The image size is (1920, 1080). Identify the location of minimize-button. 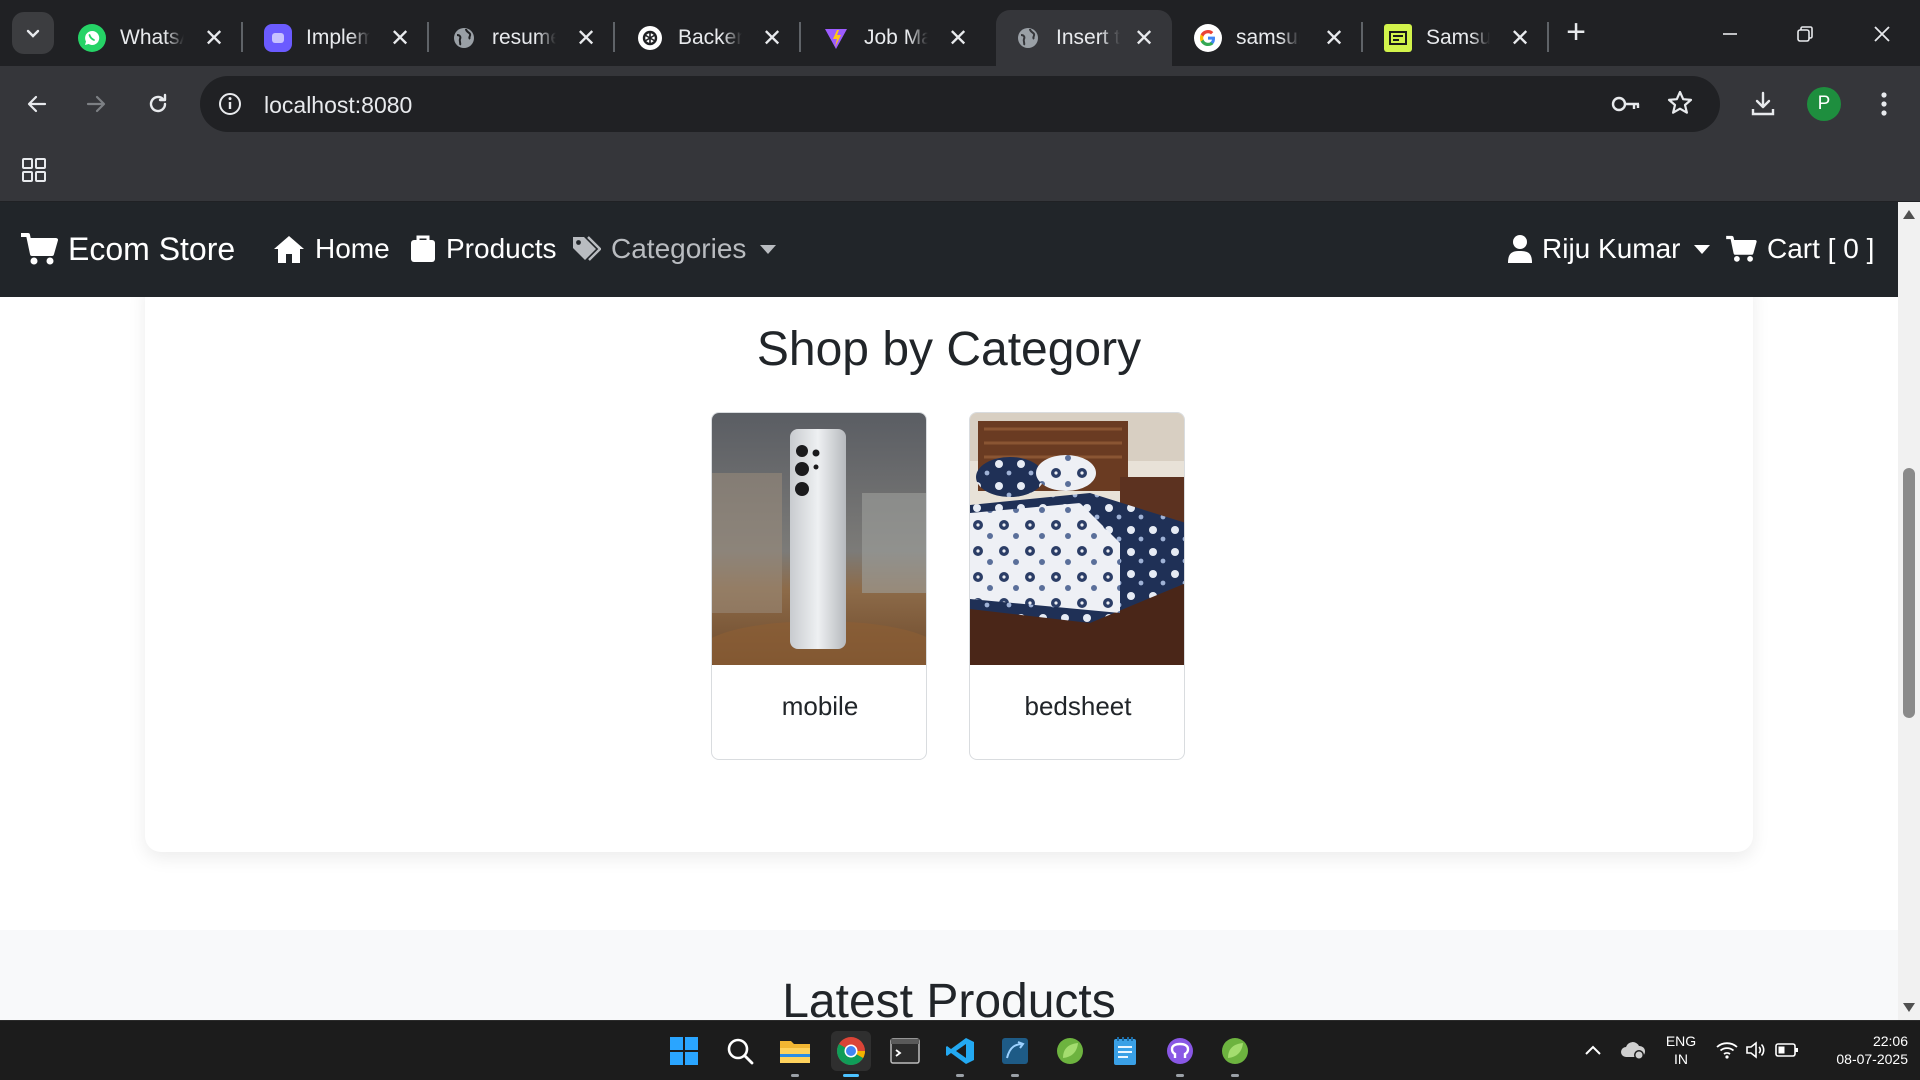
(1730, 34).